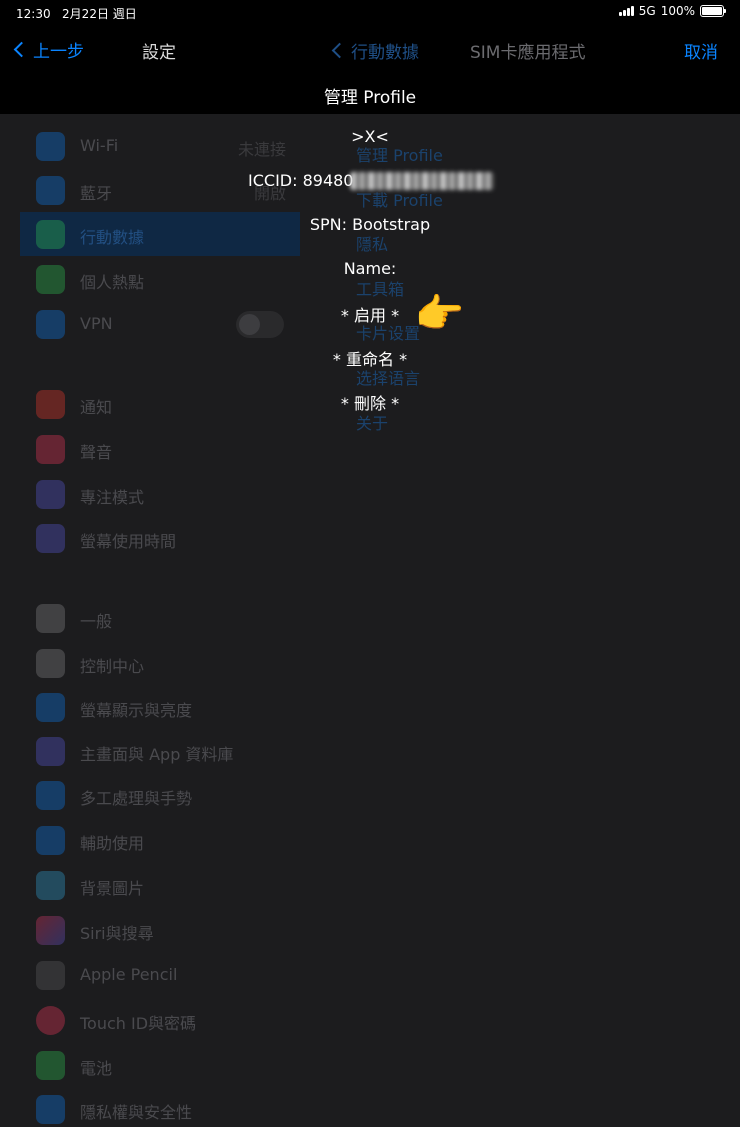  Describe the element at coordinates (50, 930) in the screenshot. I see `siri-icon` at that location.